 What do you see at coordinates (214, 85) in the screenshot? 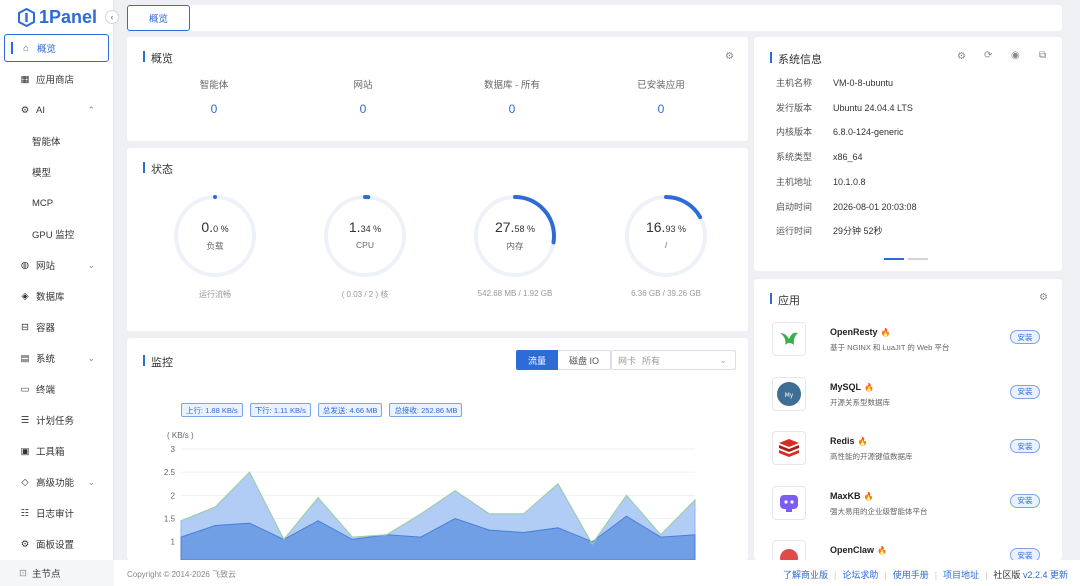
I see `stat-label: 智能体` at bounding box center [214, 85].